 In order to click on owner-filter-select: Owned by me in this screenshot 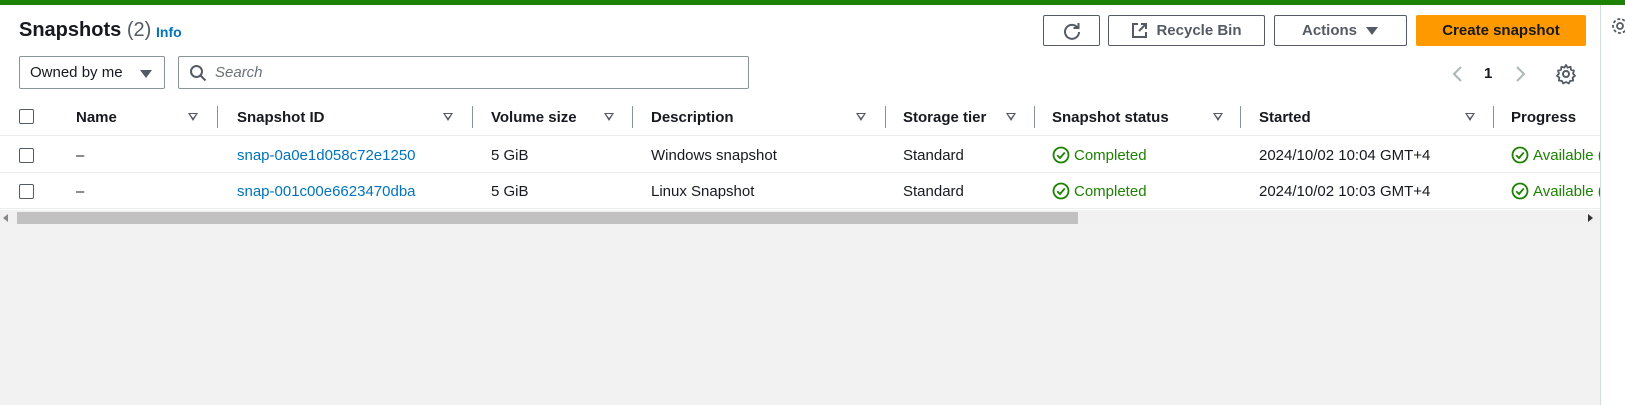, I will do `click(92, 72)`.